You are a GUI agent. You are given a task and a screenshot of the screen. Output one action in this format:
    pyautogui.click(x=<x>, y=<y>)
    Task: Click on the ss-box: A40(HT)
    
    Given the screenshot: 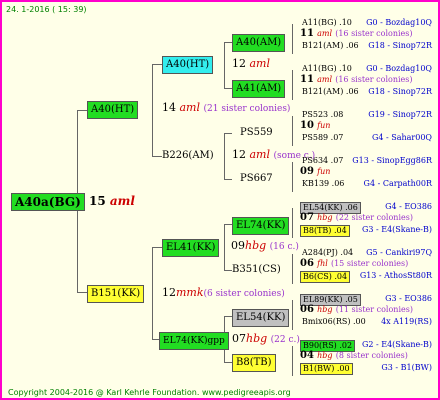 What is the action you would take?
    pyautogui.click(x=188, y=65)
    